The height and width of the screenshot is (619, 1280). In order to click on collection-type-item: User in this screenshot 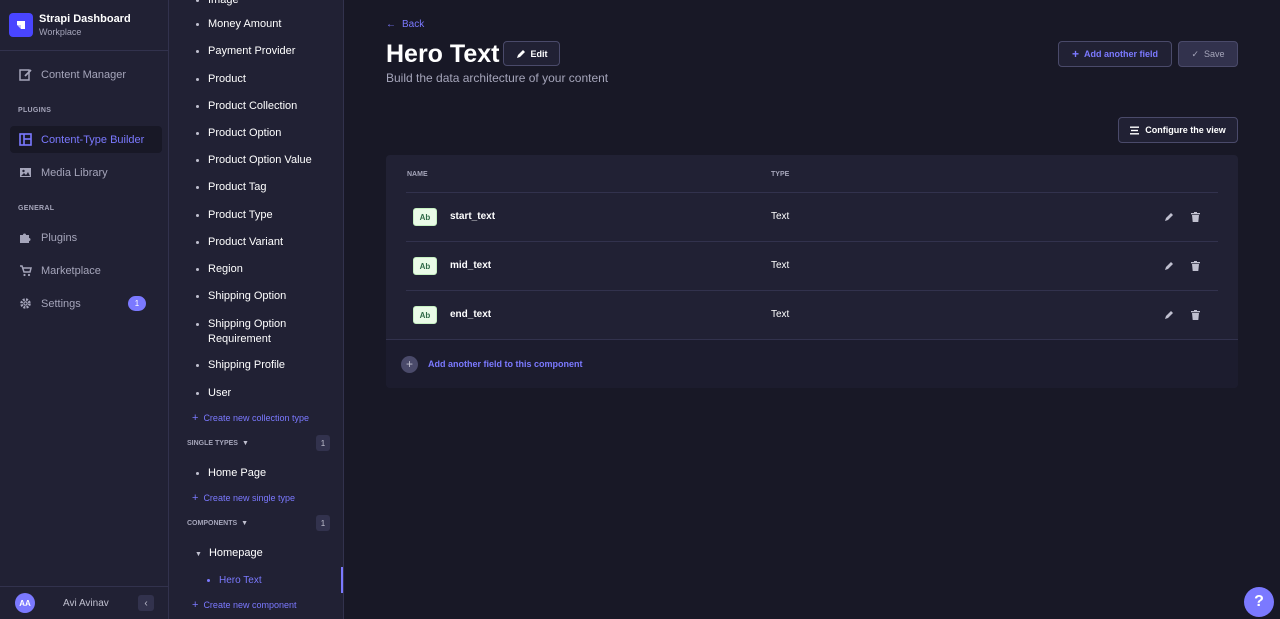, I will do `click(213, 393)`.